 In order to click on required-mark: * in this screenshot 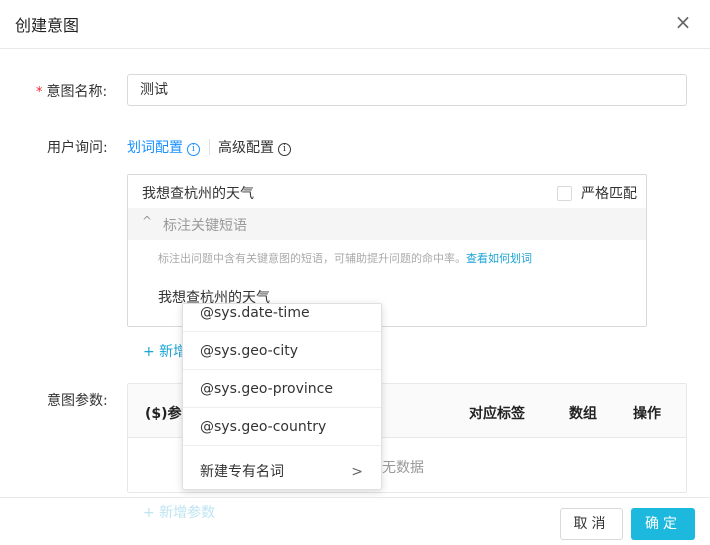, I will do `click(39, 92)`.